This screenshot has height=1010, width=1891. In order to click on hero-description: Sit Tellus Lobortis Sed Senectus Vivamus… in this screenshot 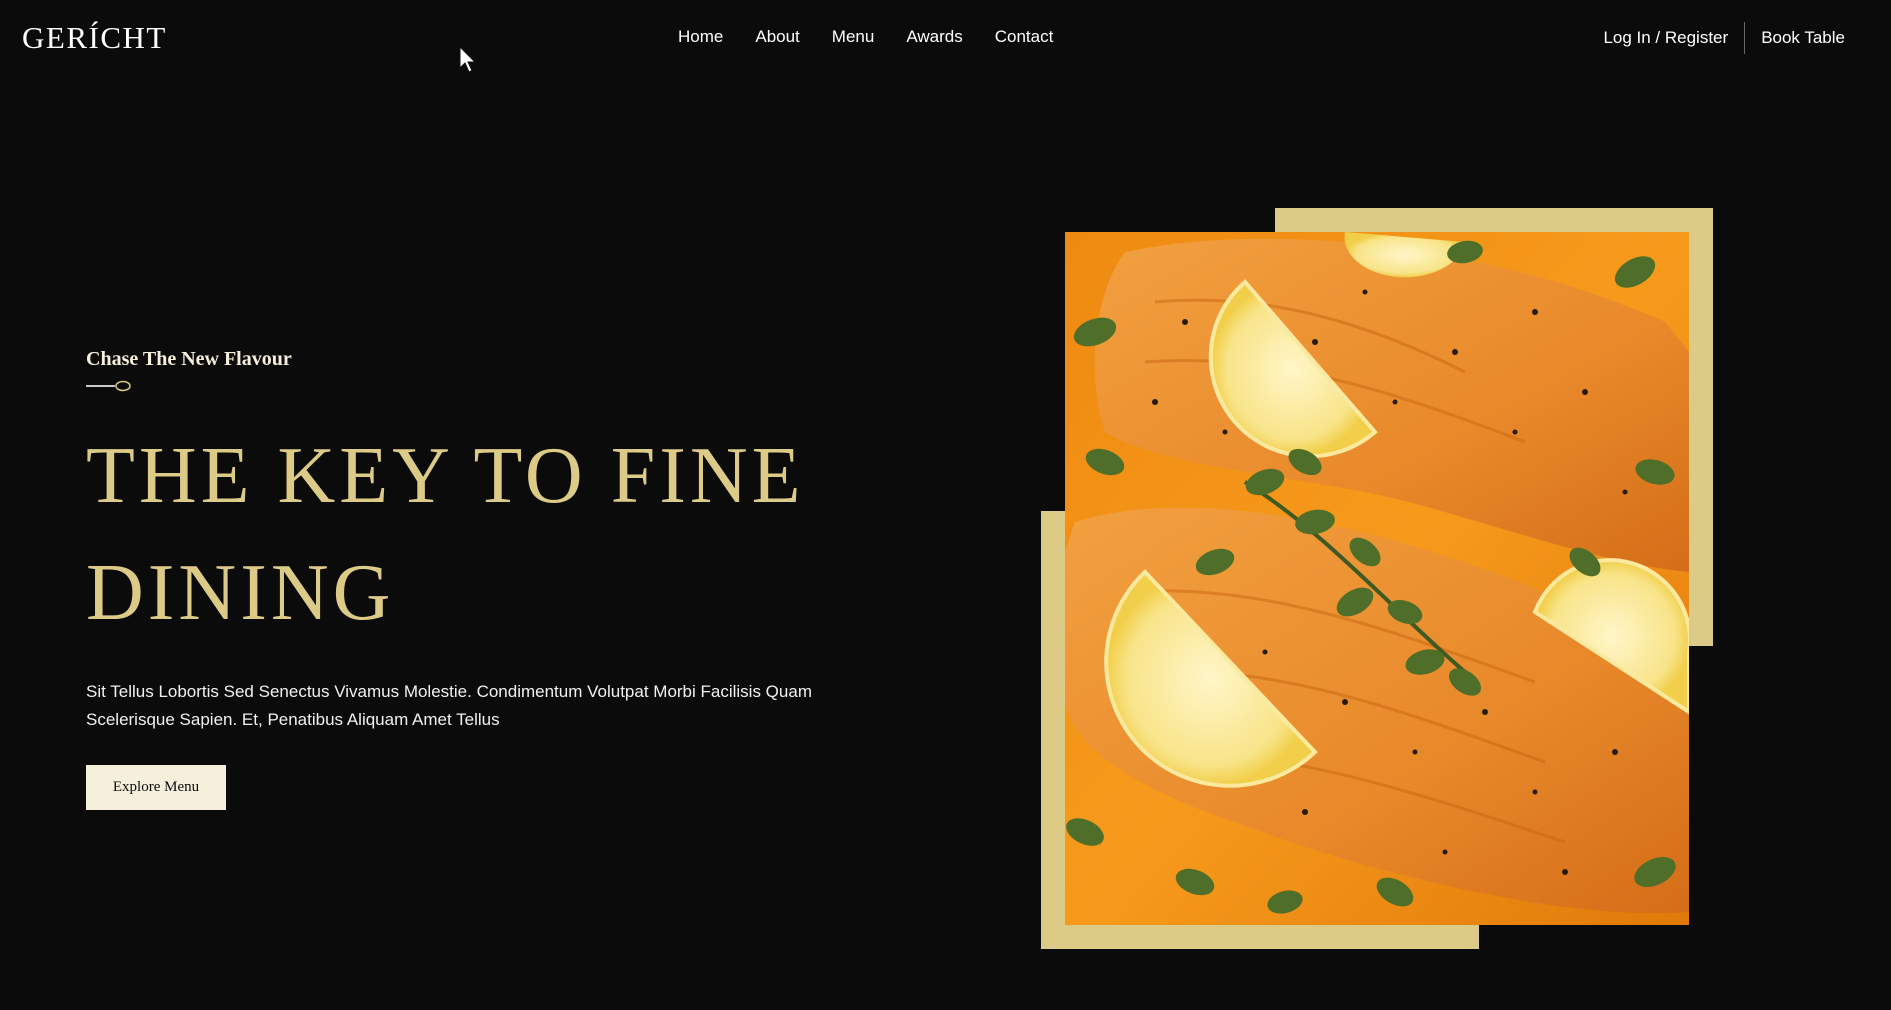, I will do `click(449, 705)`.